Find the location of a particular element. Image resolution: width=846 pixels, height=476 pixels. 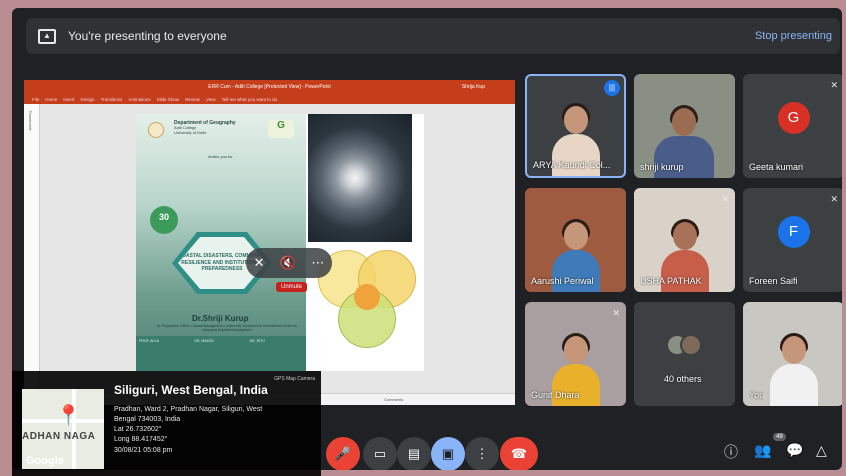

unmute-button: Unmute is located at coordinates (292, 287).